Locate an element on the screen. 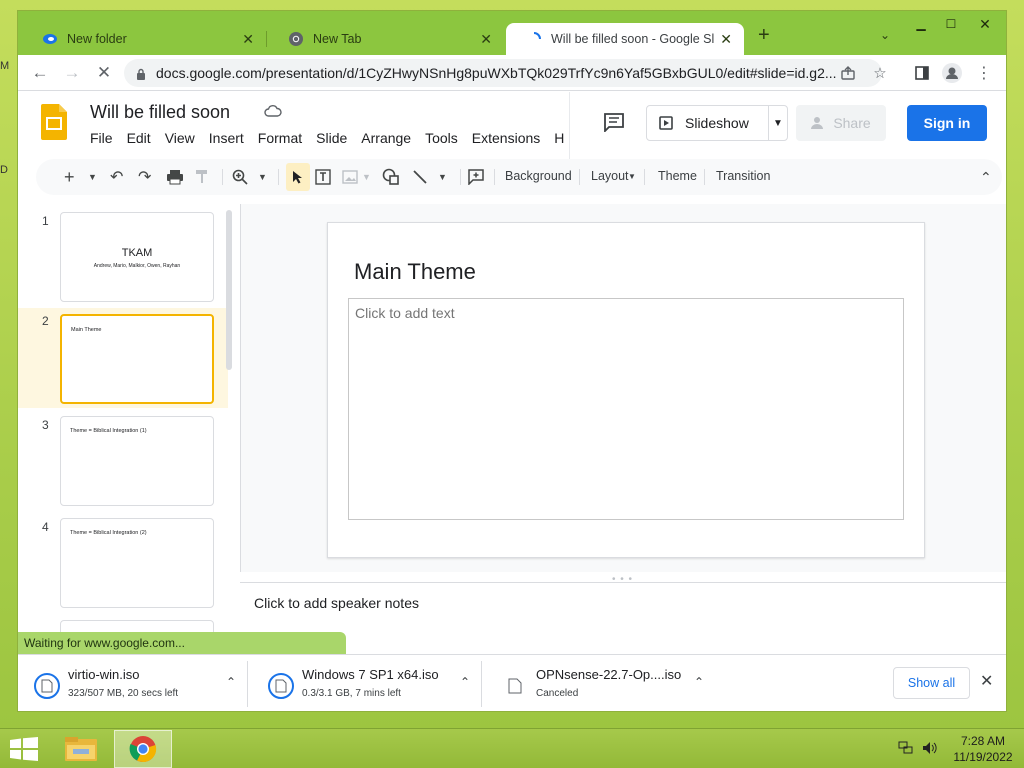 The image size is (1024, 768). slide-thumbnail: Theme = Biblical Integration (2) is located at coordinates (137, 563).